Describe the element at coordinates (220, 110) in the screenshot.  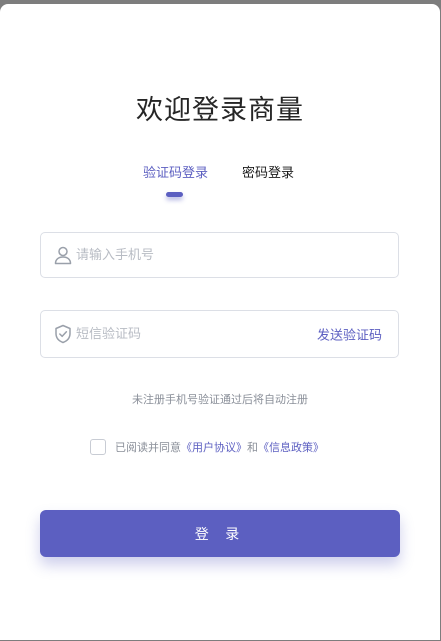
I see `page-title: 欢迎登录商量` at that location.